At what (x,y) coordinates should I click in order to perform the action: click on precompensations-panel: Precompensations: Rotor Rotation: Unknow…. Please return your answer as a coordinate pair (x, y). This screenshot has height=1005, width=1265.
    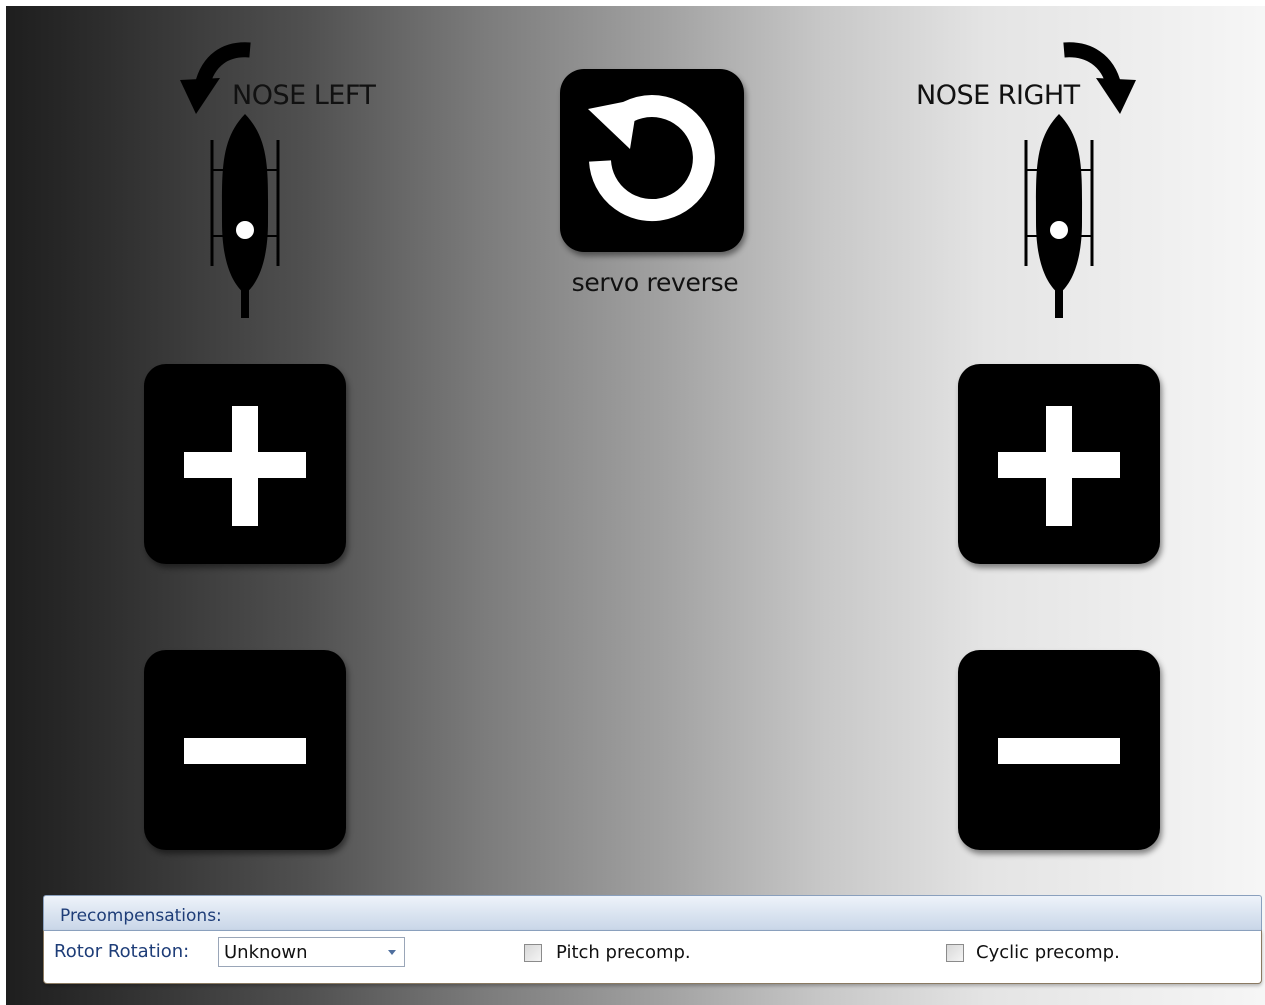
    Looking at the image, I should click on (652, 939).